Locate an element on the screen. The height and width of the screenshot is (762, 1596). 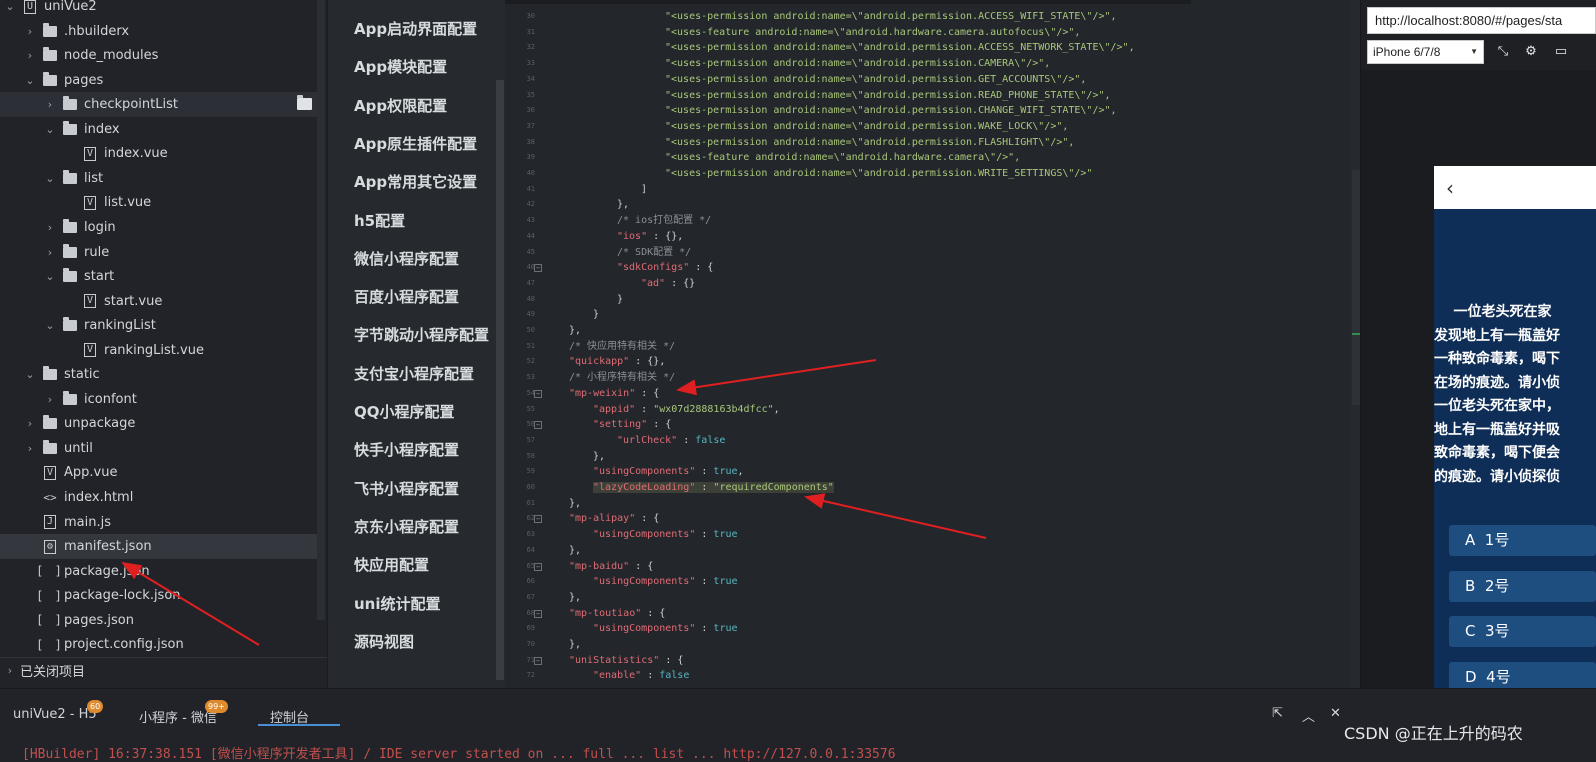
url-input: http://localhost:8080/#/pages/sta is located at coordinates (1481, 20).